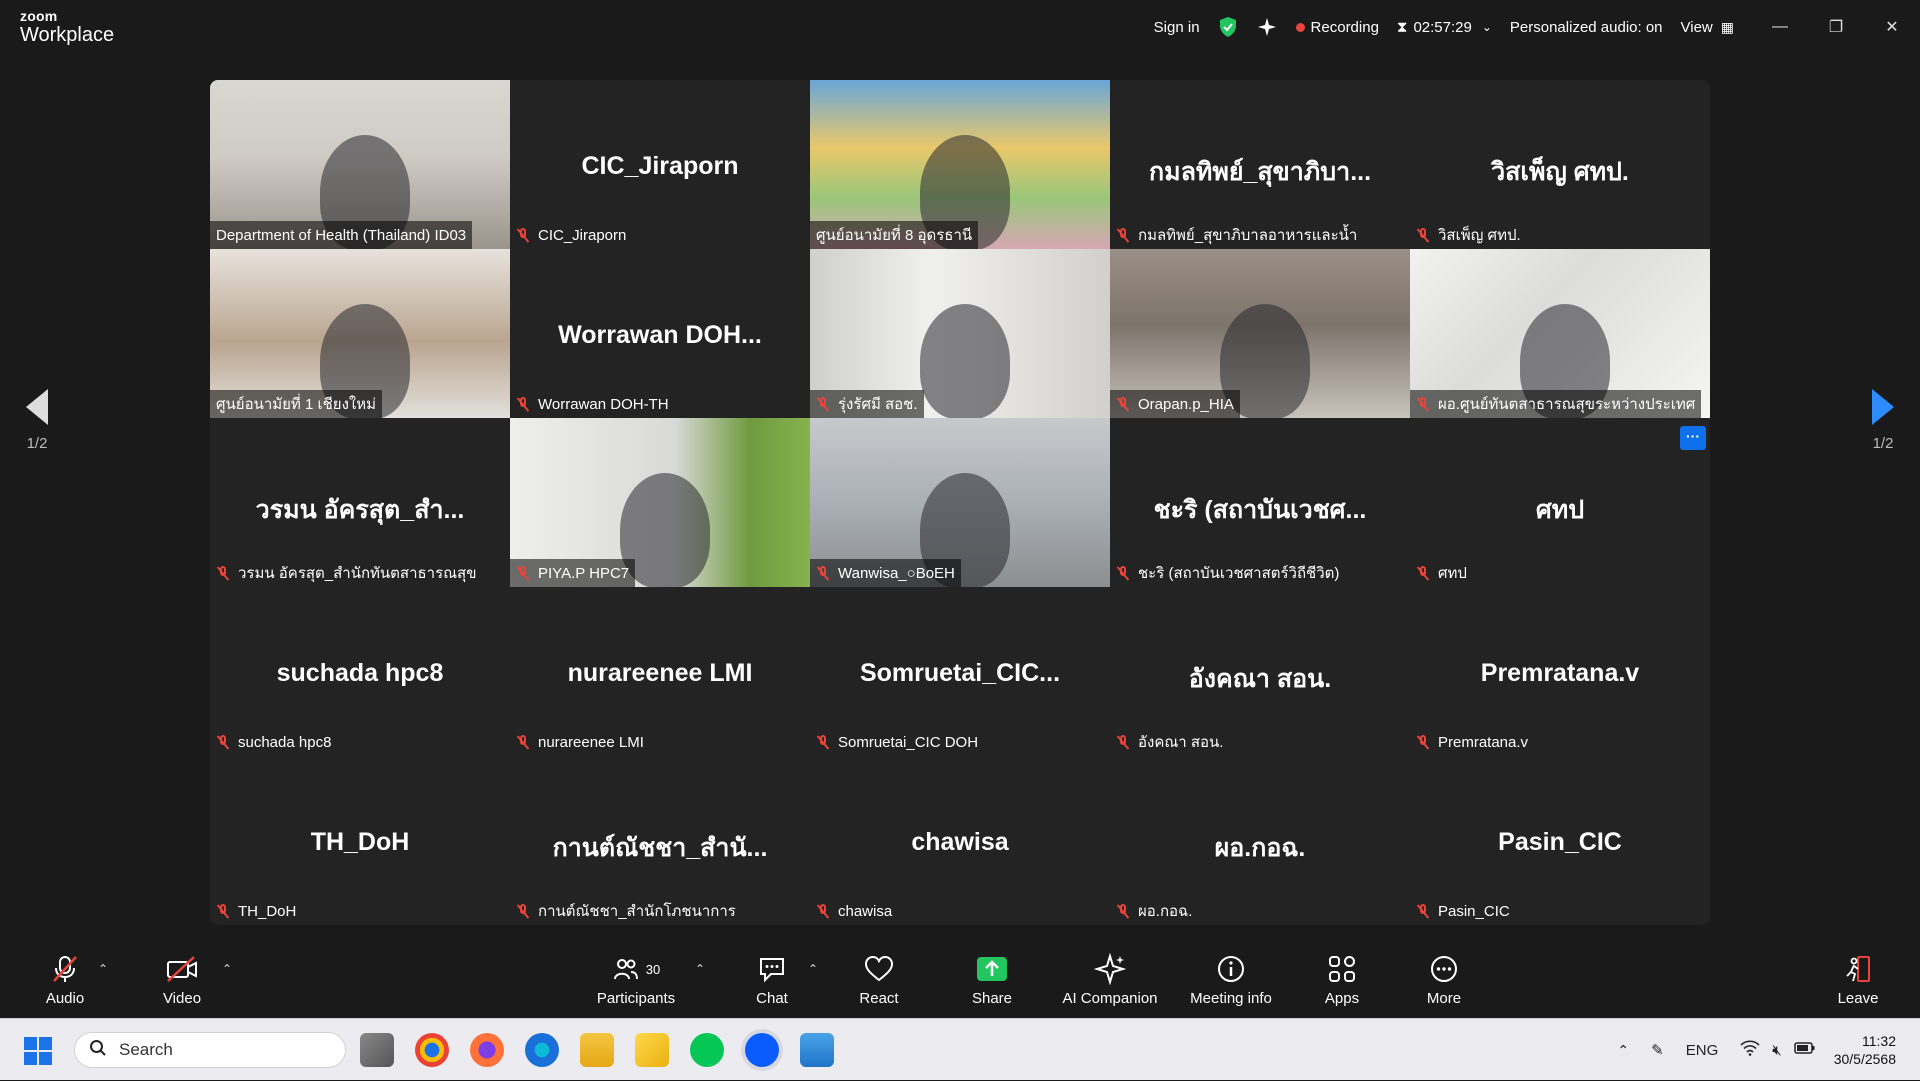 The image size is (1920, 1081). I want to click on more-icon, so click(1444, 969).